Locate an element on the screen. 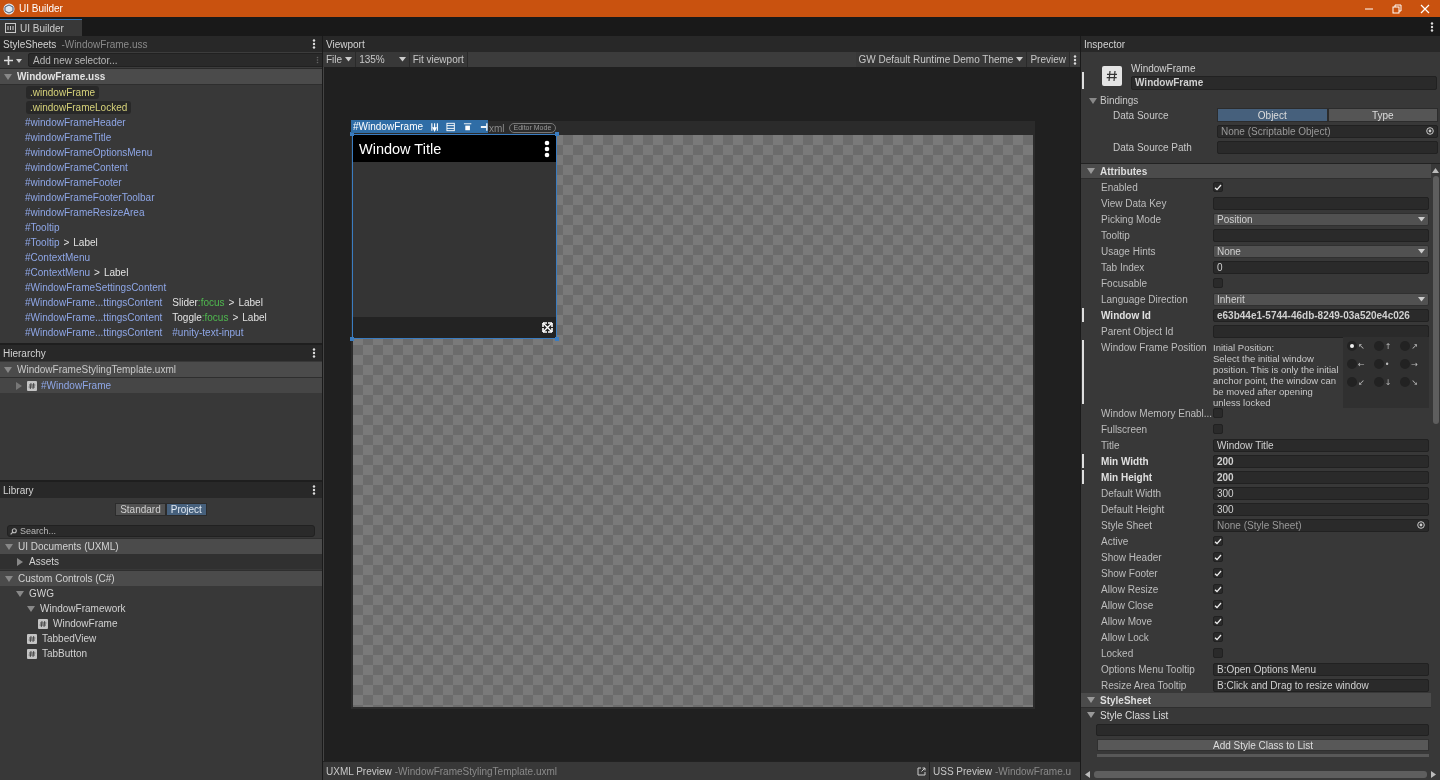  tree-header: WindowFrameStylingTemplate.uxml is located at coordinates (161, 370).